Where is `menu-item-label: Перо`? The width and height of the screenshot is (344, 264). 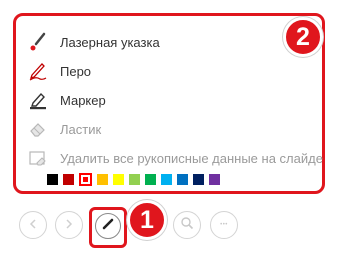
menu-item-label: Перо is located at coordinates (76, 71).